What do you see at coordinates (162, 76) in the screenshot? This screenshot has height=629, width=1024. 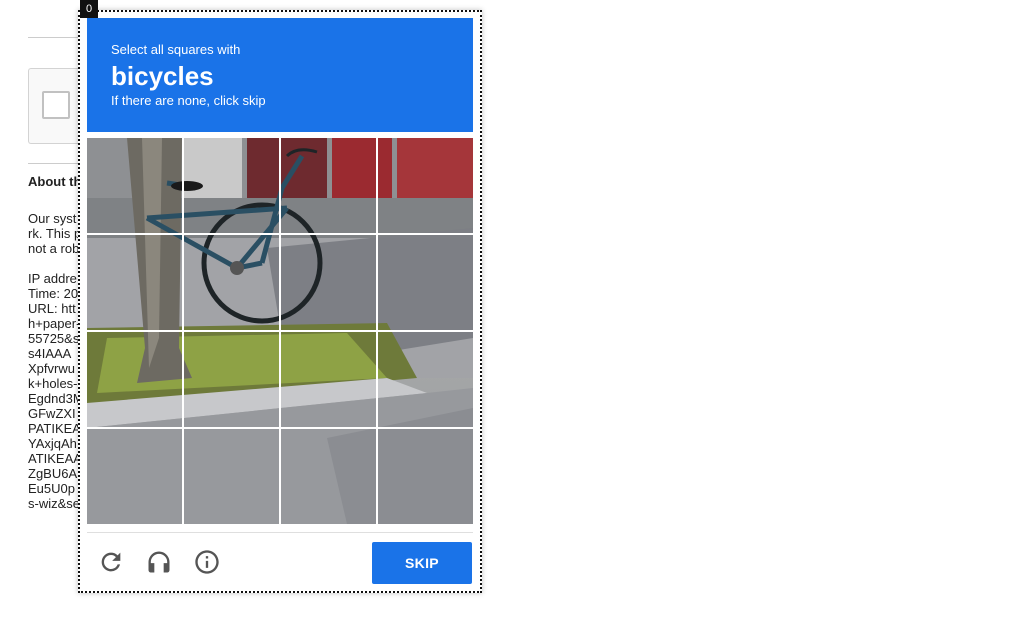 I see `target-keyword: bicycles` at bounding box center [162, 76].